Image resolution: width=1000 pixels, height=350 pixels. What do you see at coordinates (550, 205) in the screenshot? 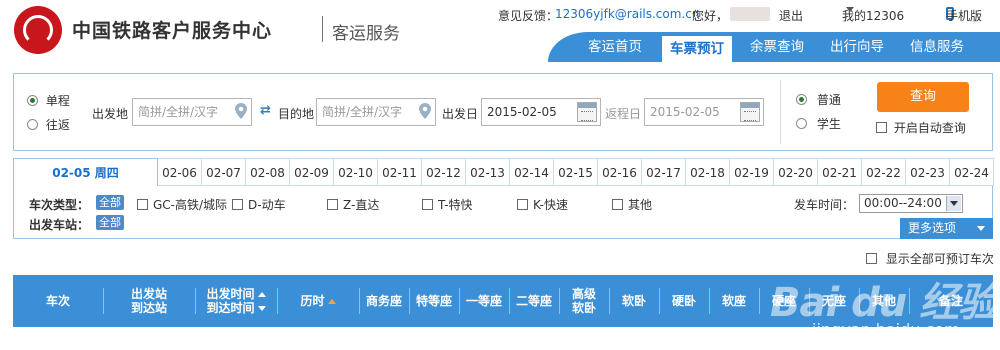
I see `train-type-label: K-快速` at bounding box center [550, 205].